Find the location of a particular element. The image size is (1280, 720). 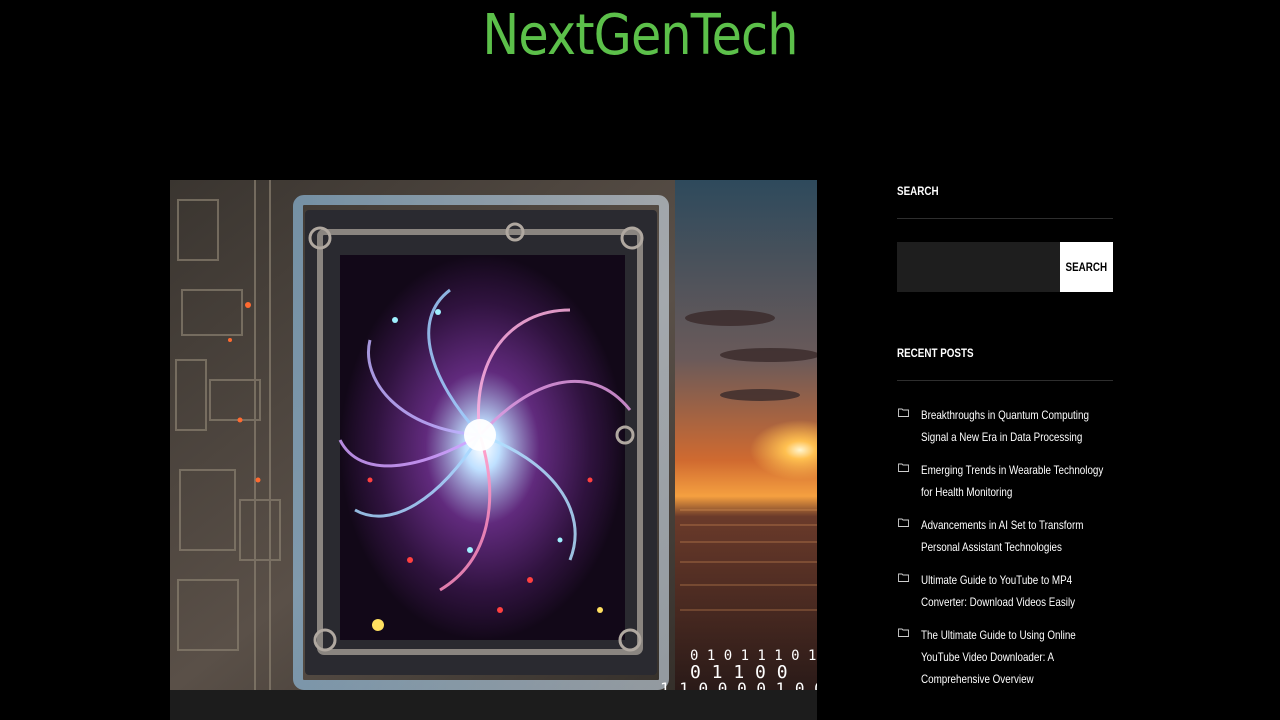

search-button: SEARCH is located at coordinates (1086, 267).